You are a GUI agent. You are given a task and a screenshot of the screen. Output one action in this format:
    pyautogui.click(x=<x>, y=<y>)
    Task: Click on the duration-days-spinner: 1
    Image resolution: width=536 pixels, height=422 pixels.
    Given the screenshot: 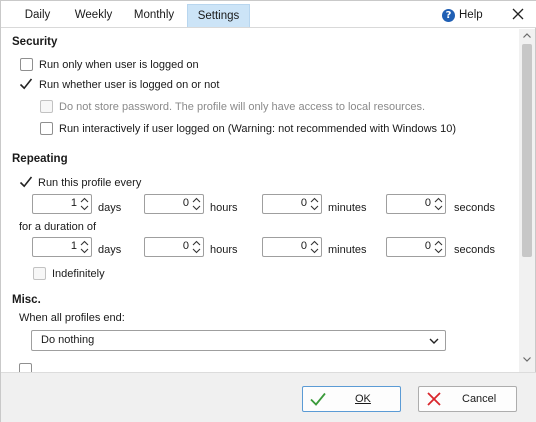 What is the action you would take?
    pyautogui.click(x=62, y=247)
    